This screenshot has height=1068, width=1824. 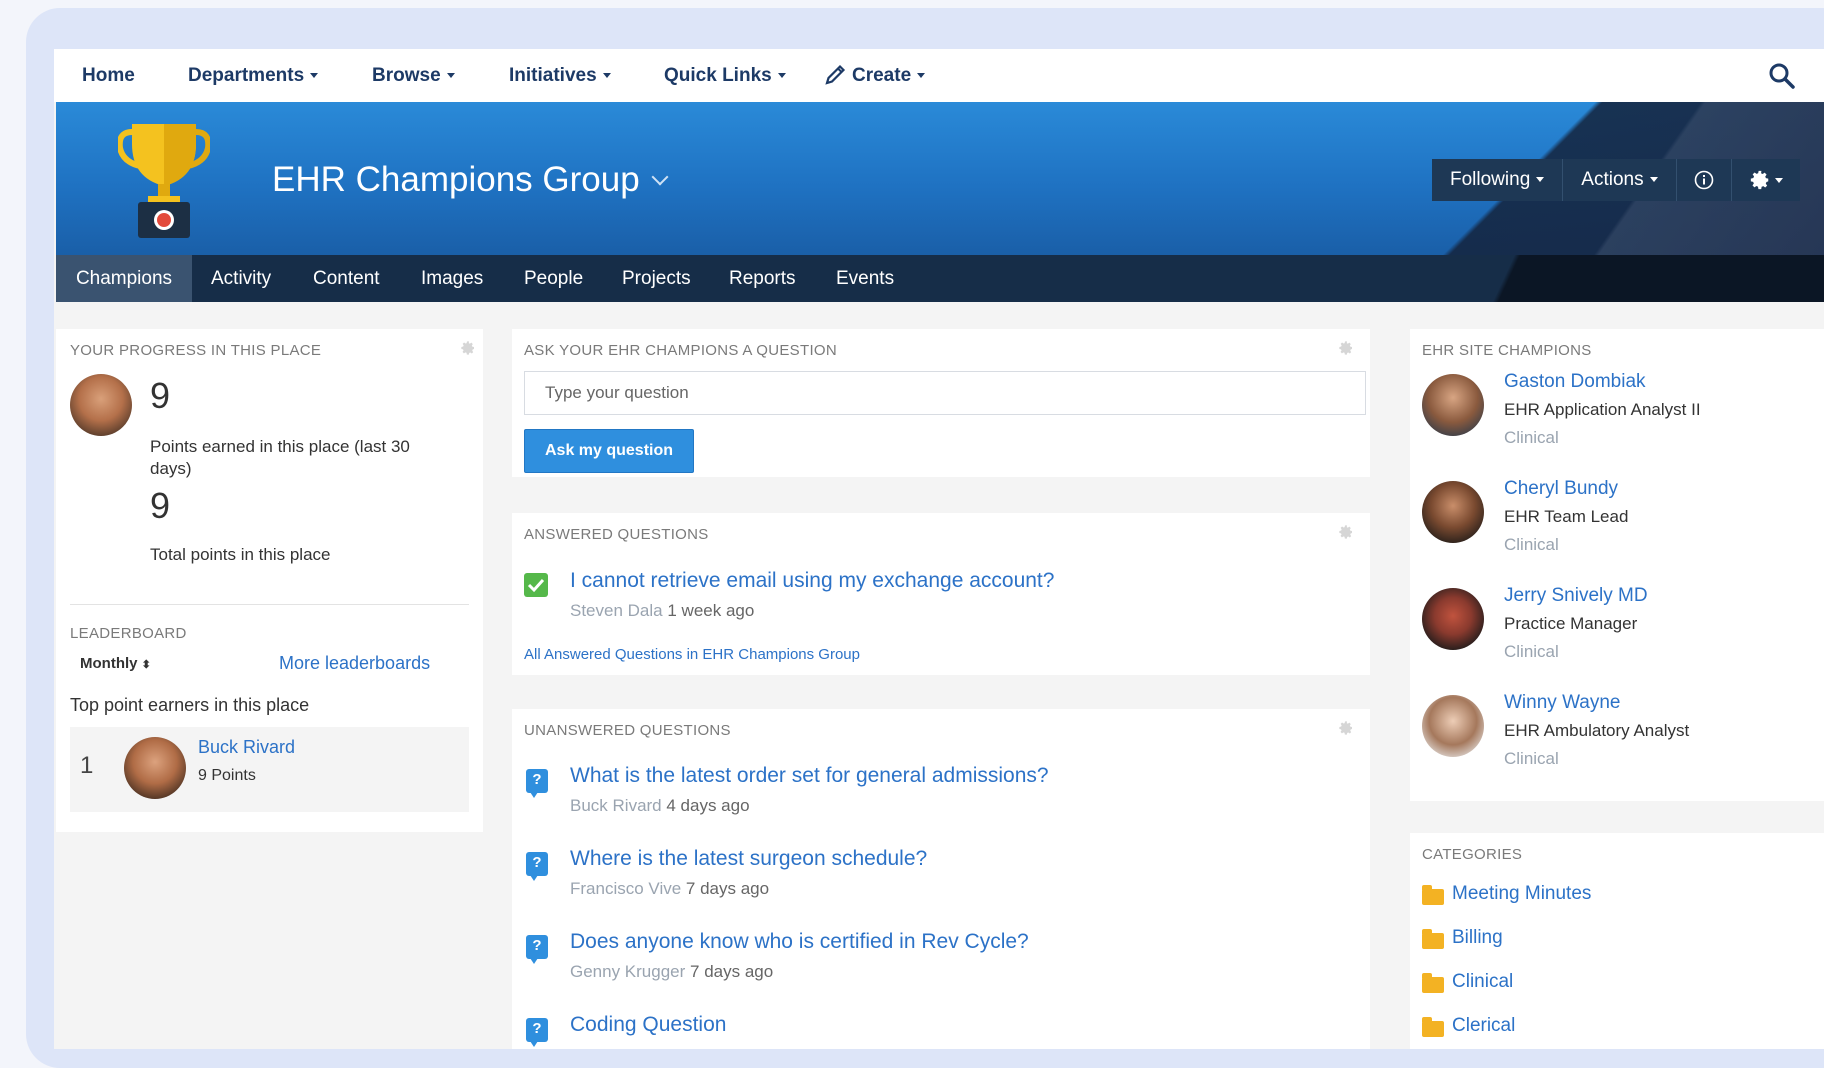 I want to click on author-link: Steven Dala, so click(x=616, y=610).